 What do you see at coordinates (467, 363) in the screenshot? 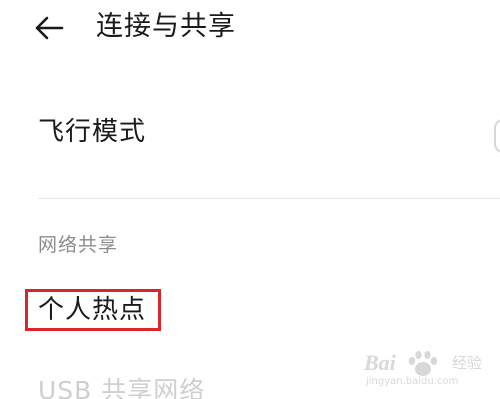
I see `watermark-product: 经验` at bounding box center [467, 363].